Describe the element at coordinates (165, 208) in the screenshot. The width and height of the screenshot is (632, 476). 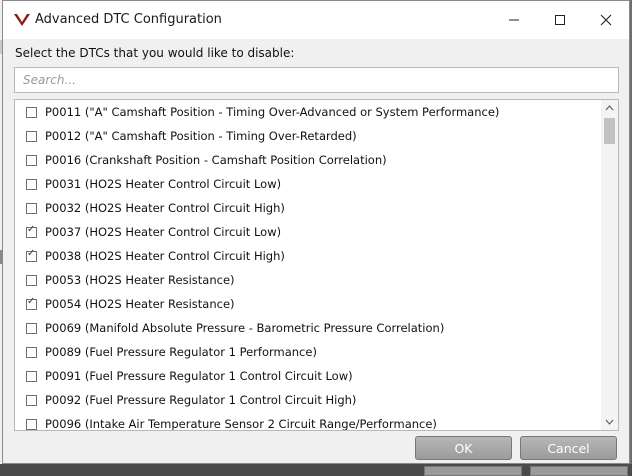
I see `dtc-label: P0032 (HO2S Heater Control Circuit High)` at that location.